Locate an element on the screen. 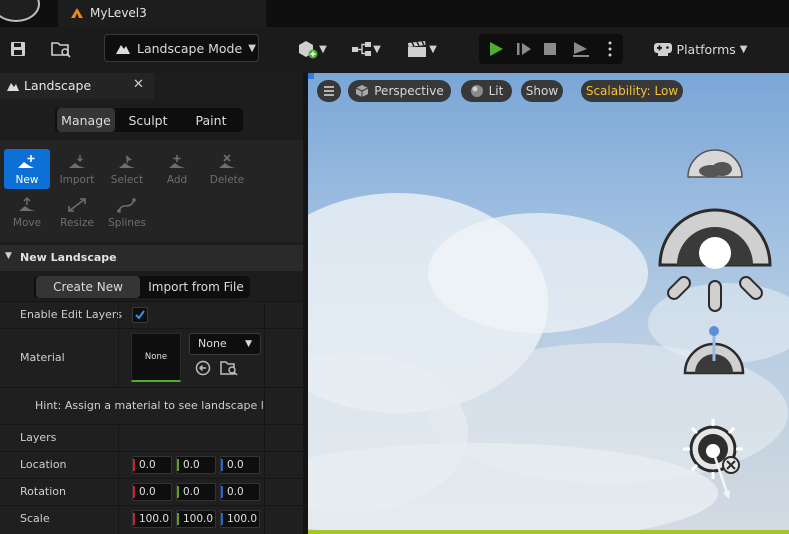  rotation-x-field: 0.0 is located at coordinates (152, 492).